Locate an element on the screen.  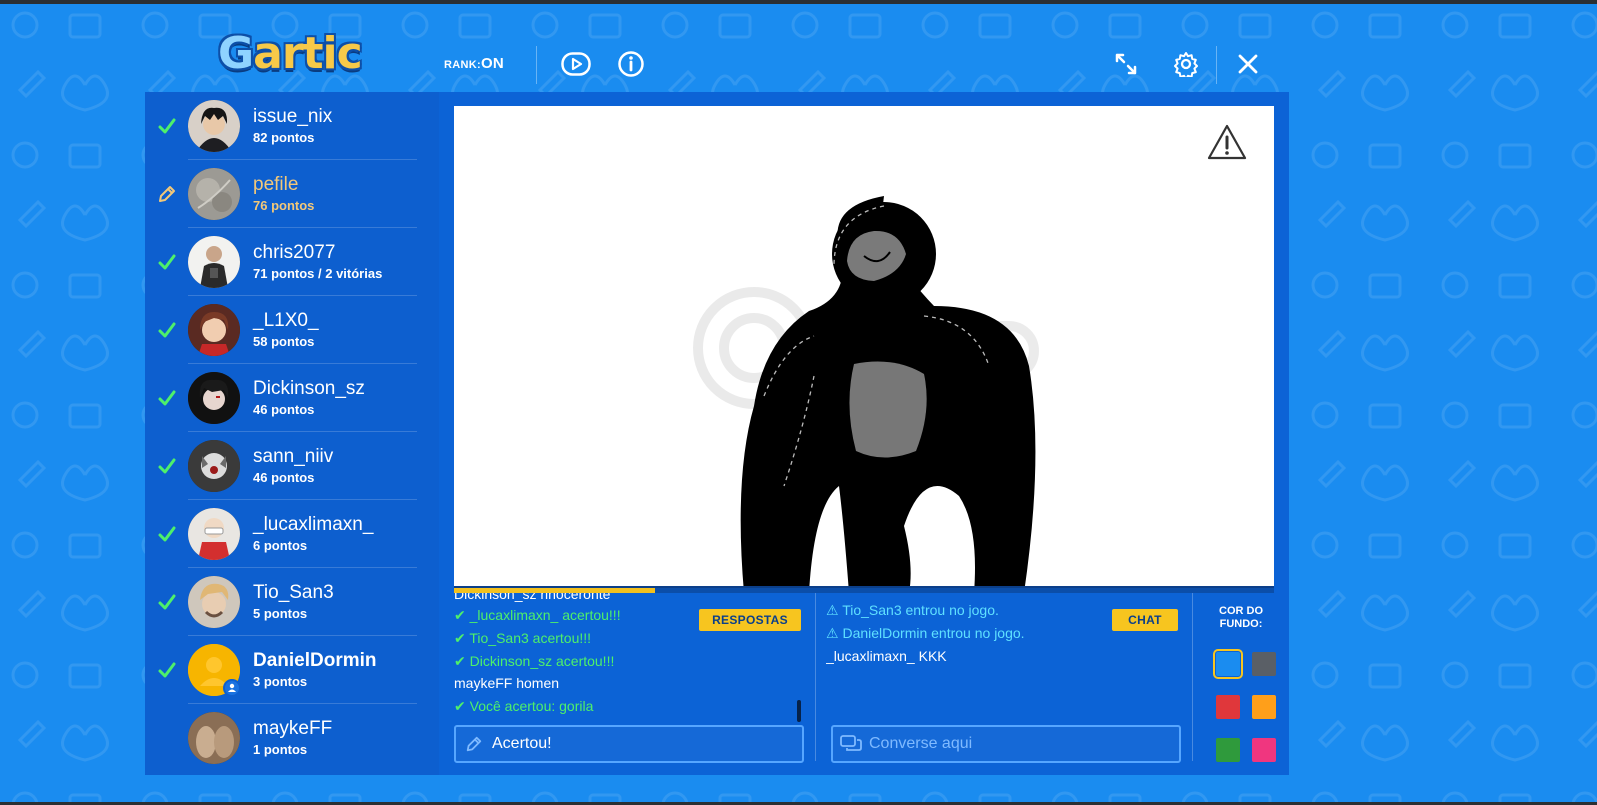
answer-message: Dickinson_sz rinoceronte is located at coordinates (532, 597).